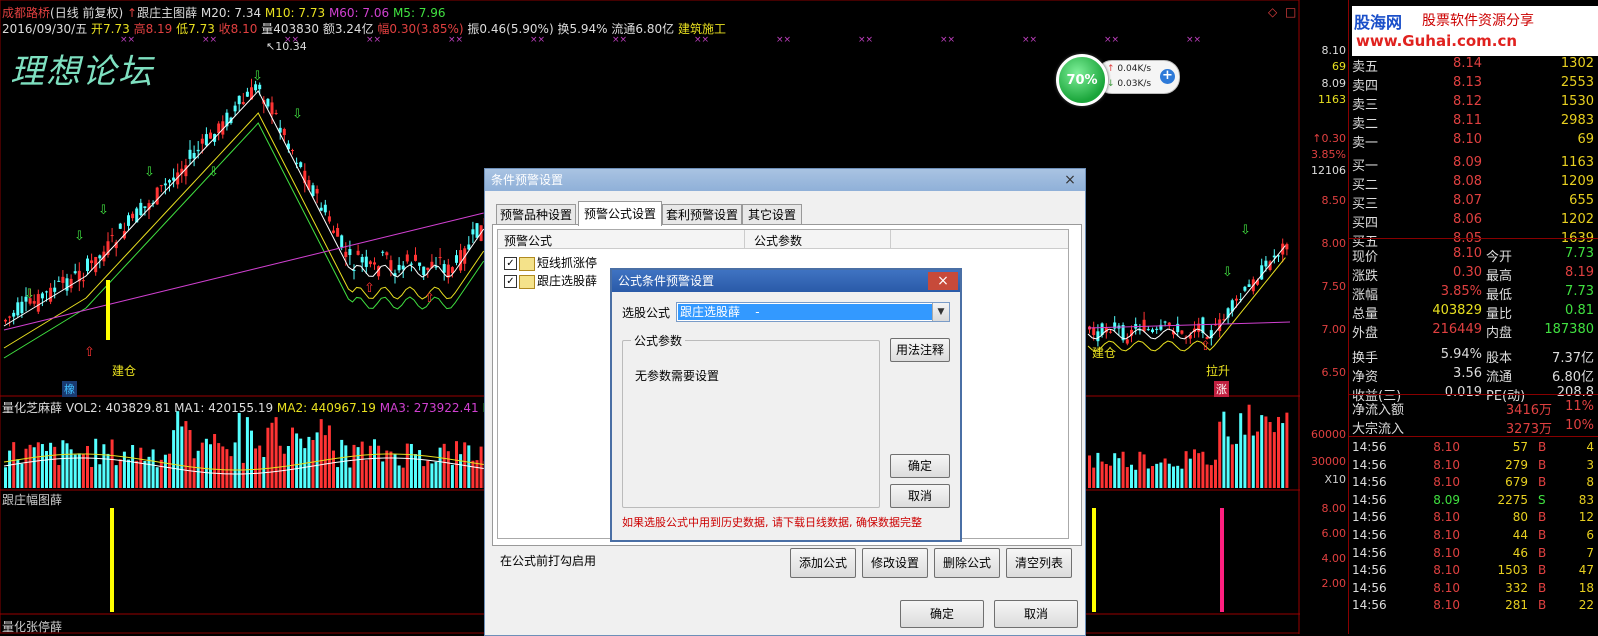  I want to click on orderbook-row: 买一 8.09 1163, so click(1475, 164).